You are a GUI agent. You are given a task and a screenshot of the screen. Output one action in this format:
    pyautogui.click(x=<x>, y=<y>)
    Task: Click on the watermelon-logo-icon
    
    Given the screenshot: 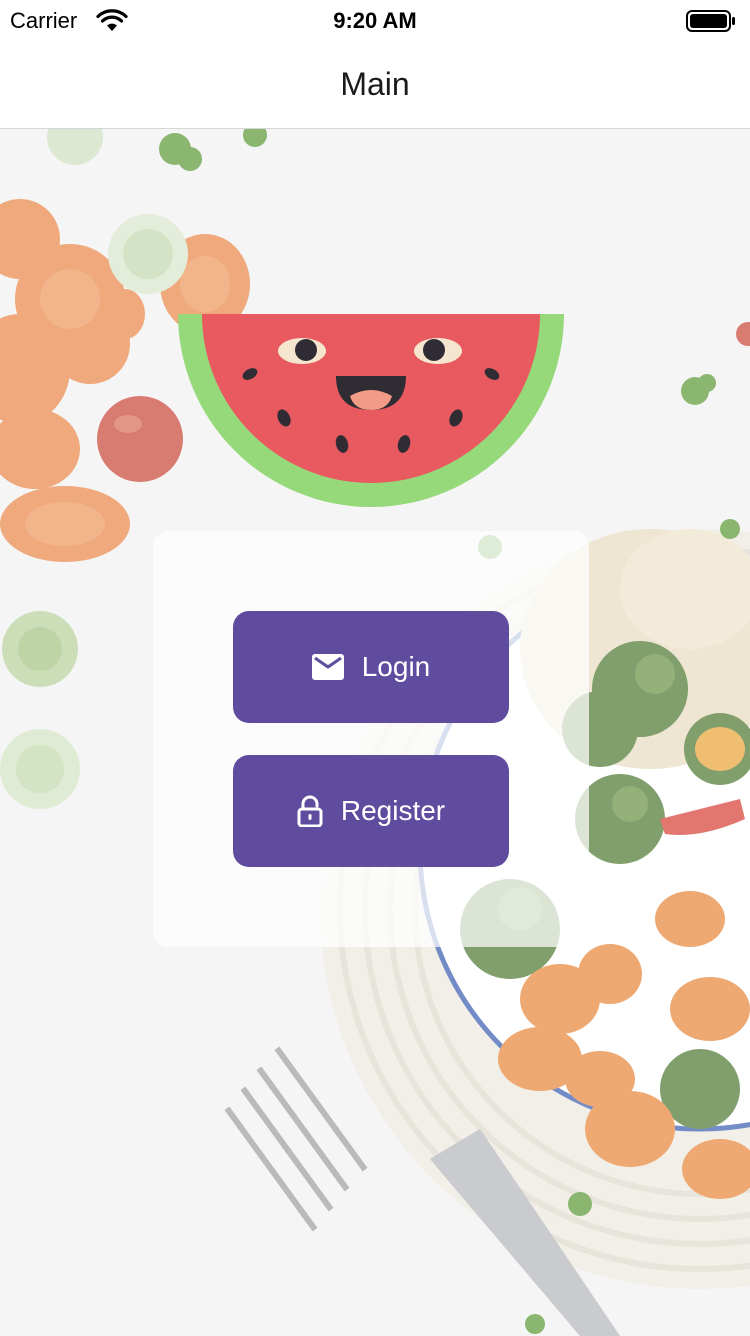 What is the action you would take?
    pyautogui.click(x=371, y=410)
    